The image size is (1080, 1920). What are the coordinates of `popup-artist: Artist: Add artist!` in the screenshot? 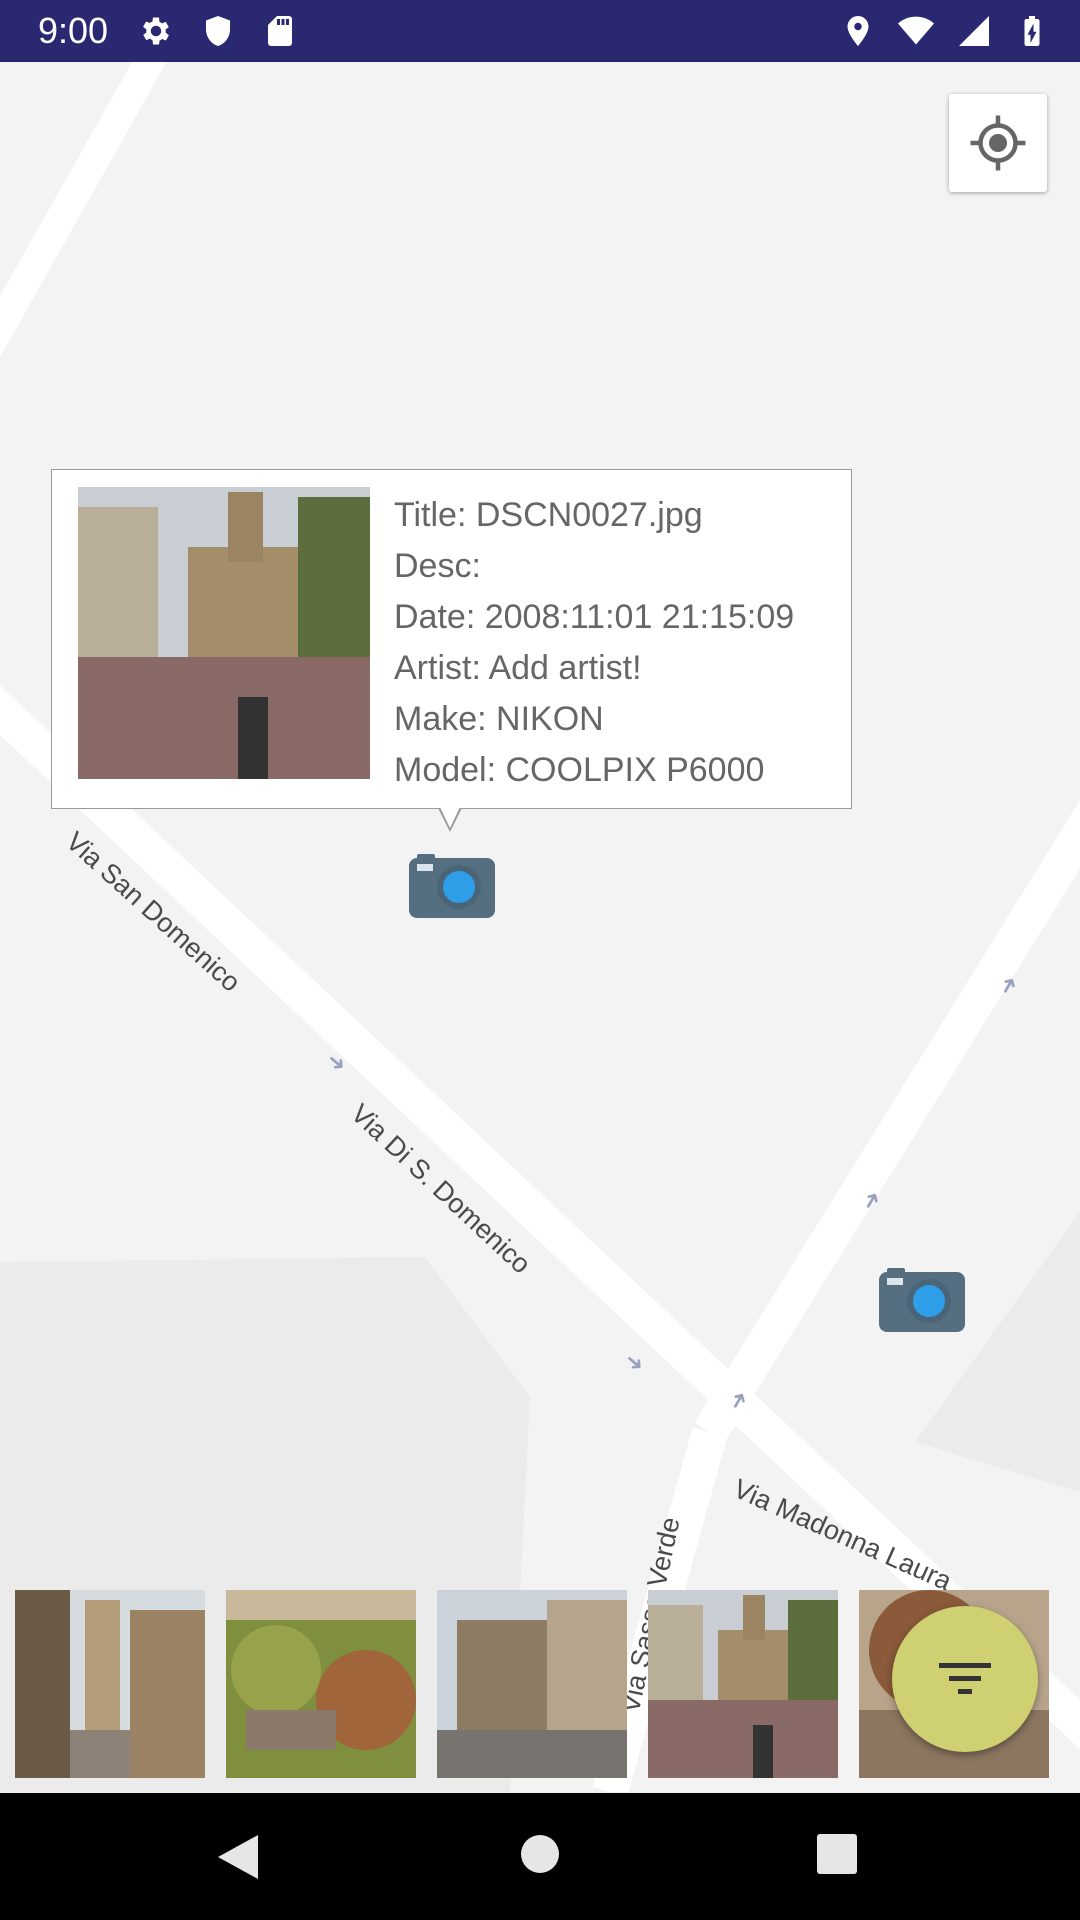 It's located at (518, 668).